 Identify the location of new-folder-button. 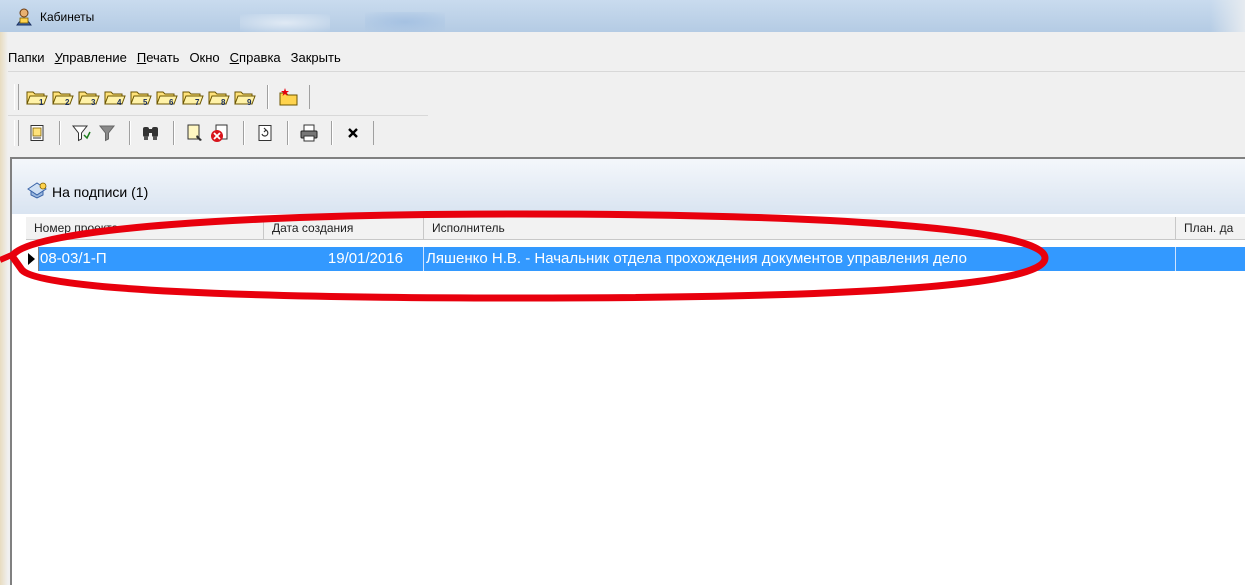
(289, 97).